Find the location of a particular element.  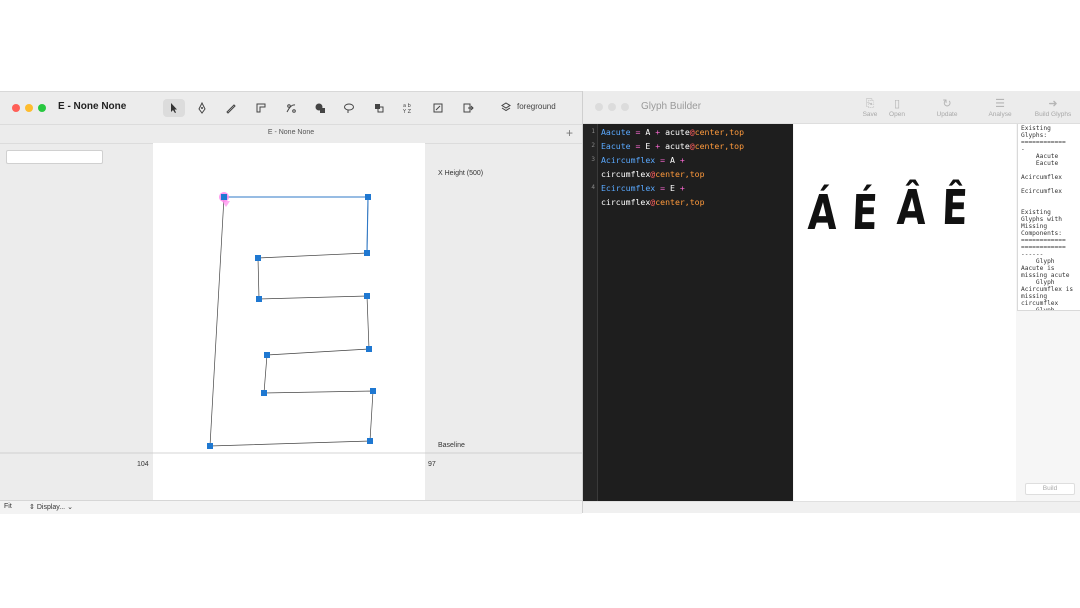

builder-bottom-bar is located at coordinates (831, 507).